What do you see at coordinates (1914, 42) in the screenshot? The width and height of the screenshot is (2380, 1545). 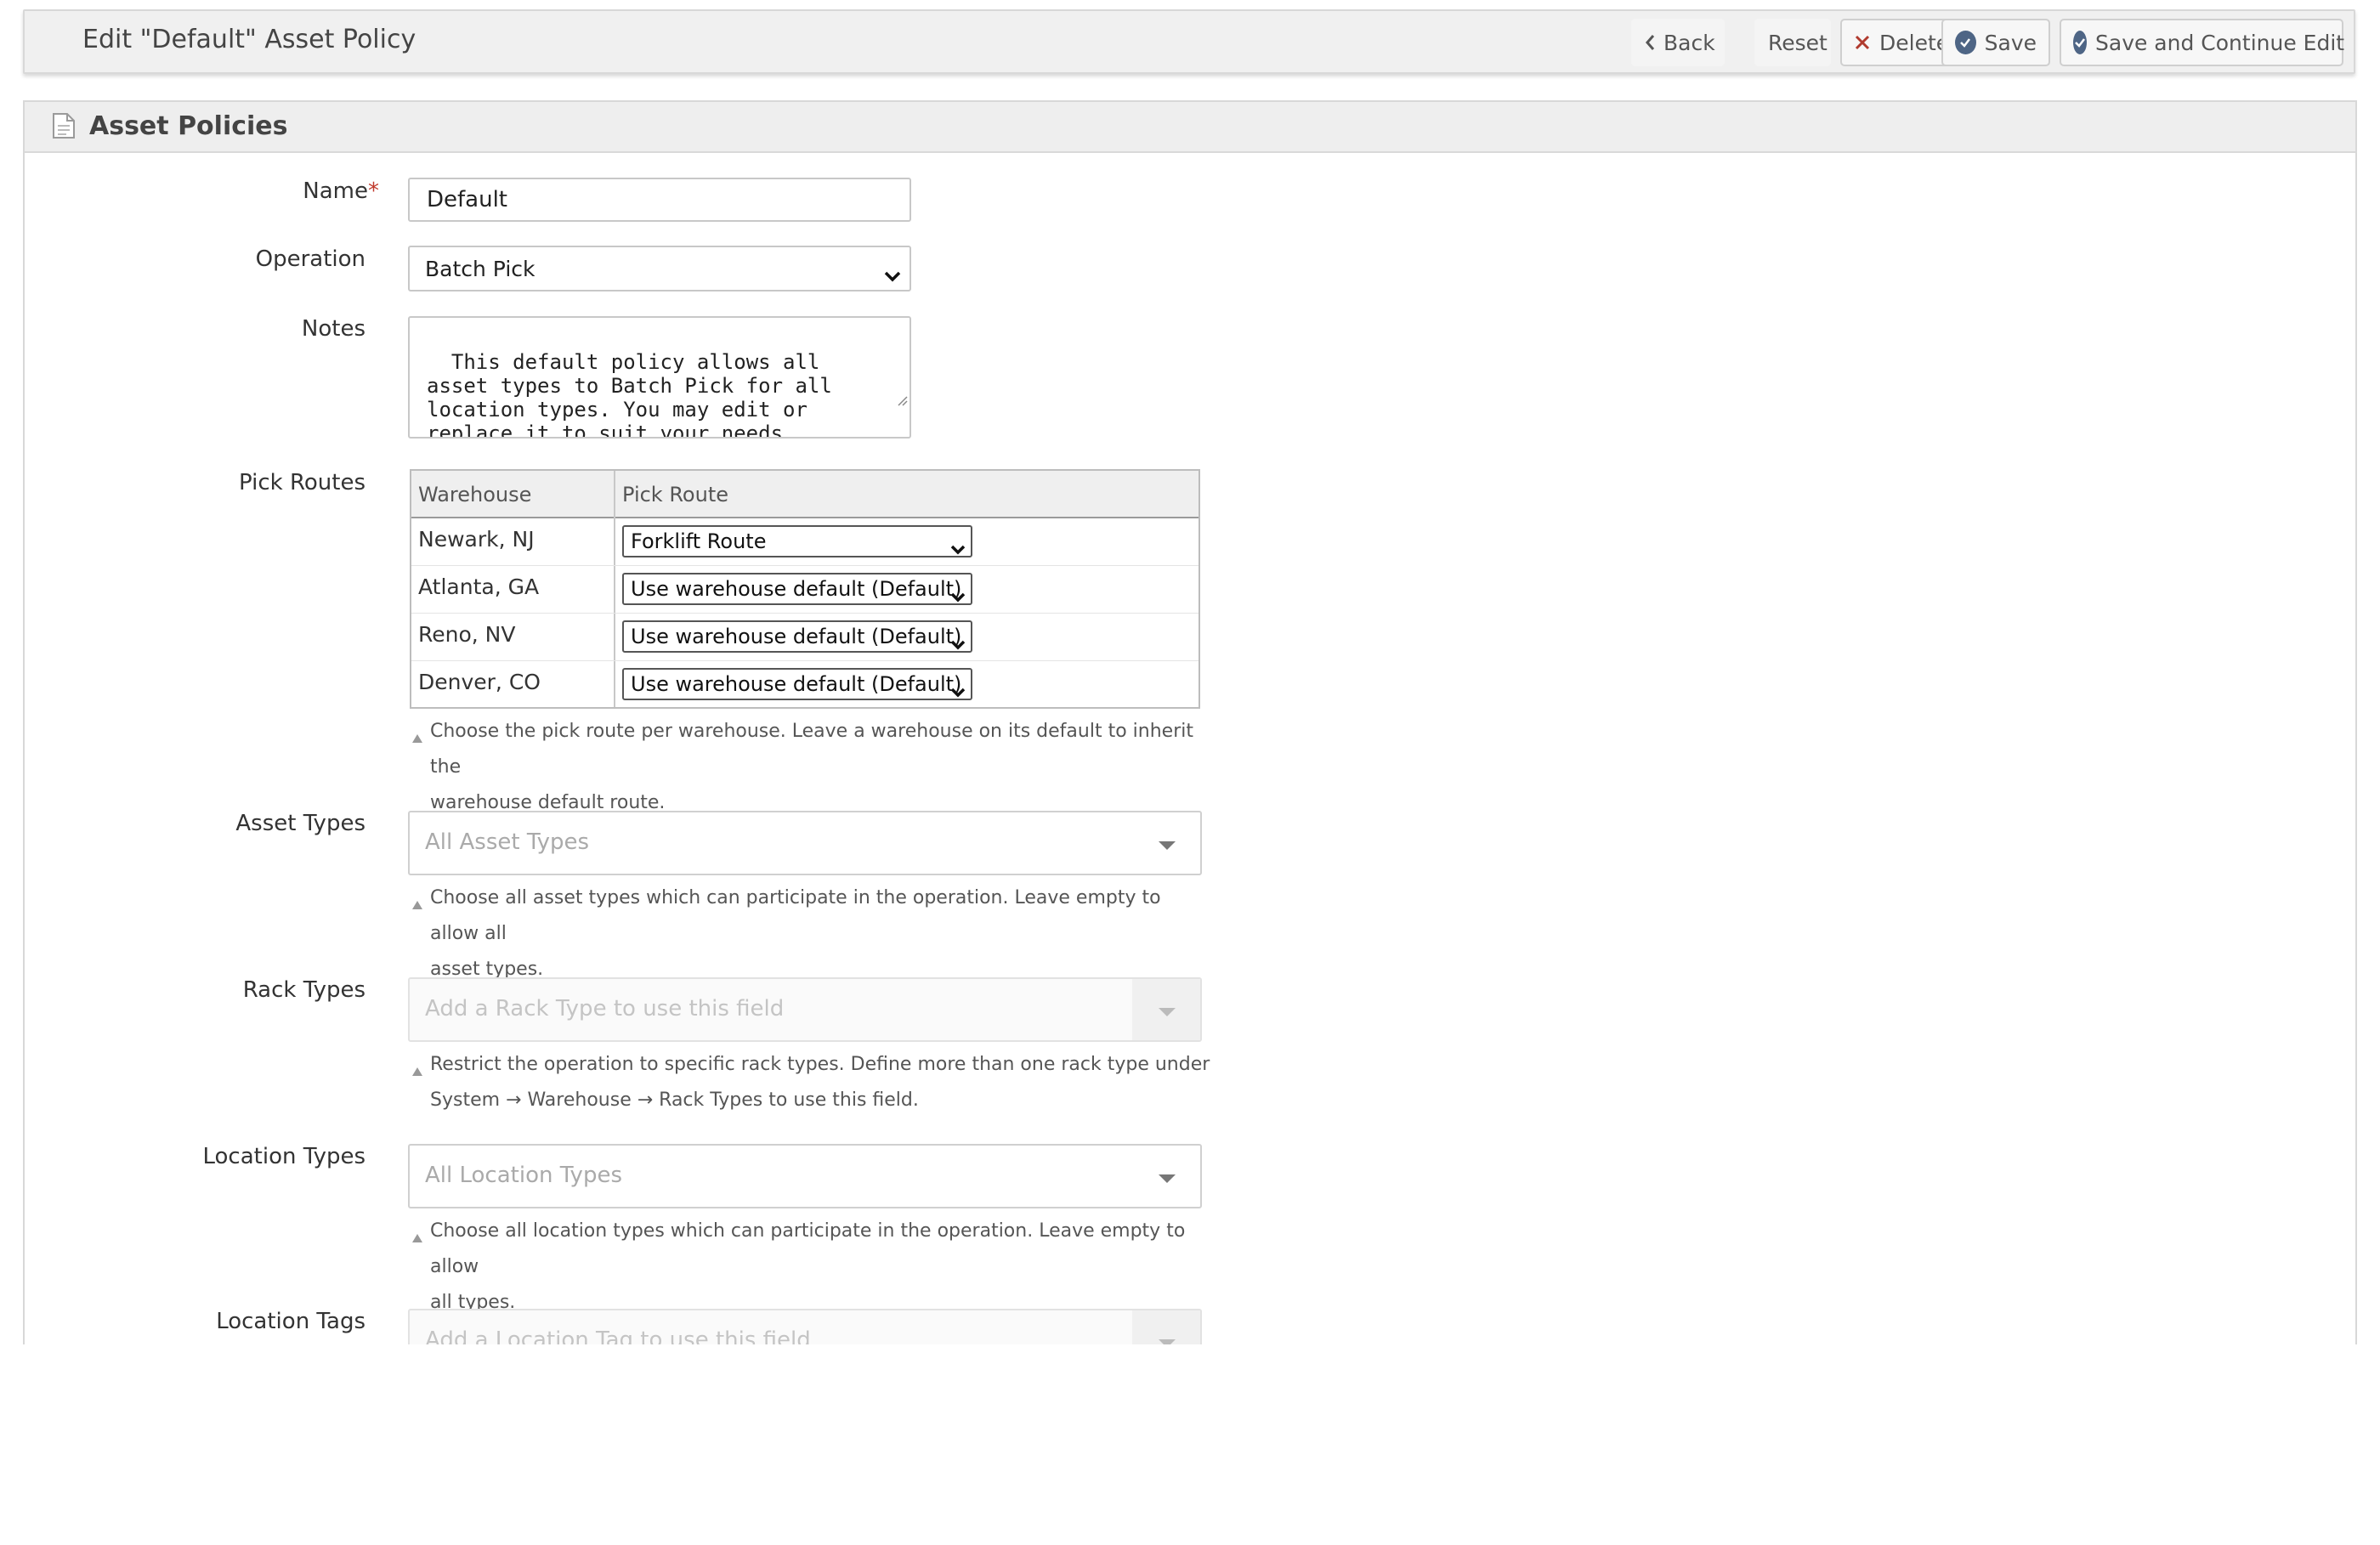 I see `delete-button-label: Delete` at bounding box center [1914, 42].